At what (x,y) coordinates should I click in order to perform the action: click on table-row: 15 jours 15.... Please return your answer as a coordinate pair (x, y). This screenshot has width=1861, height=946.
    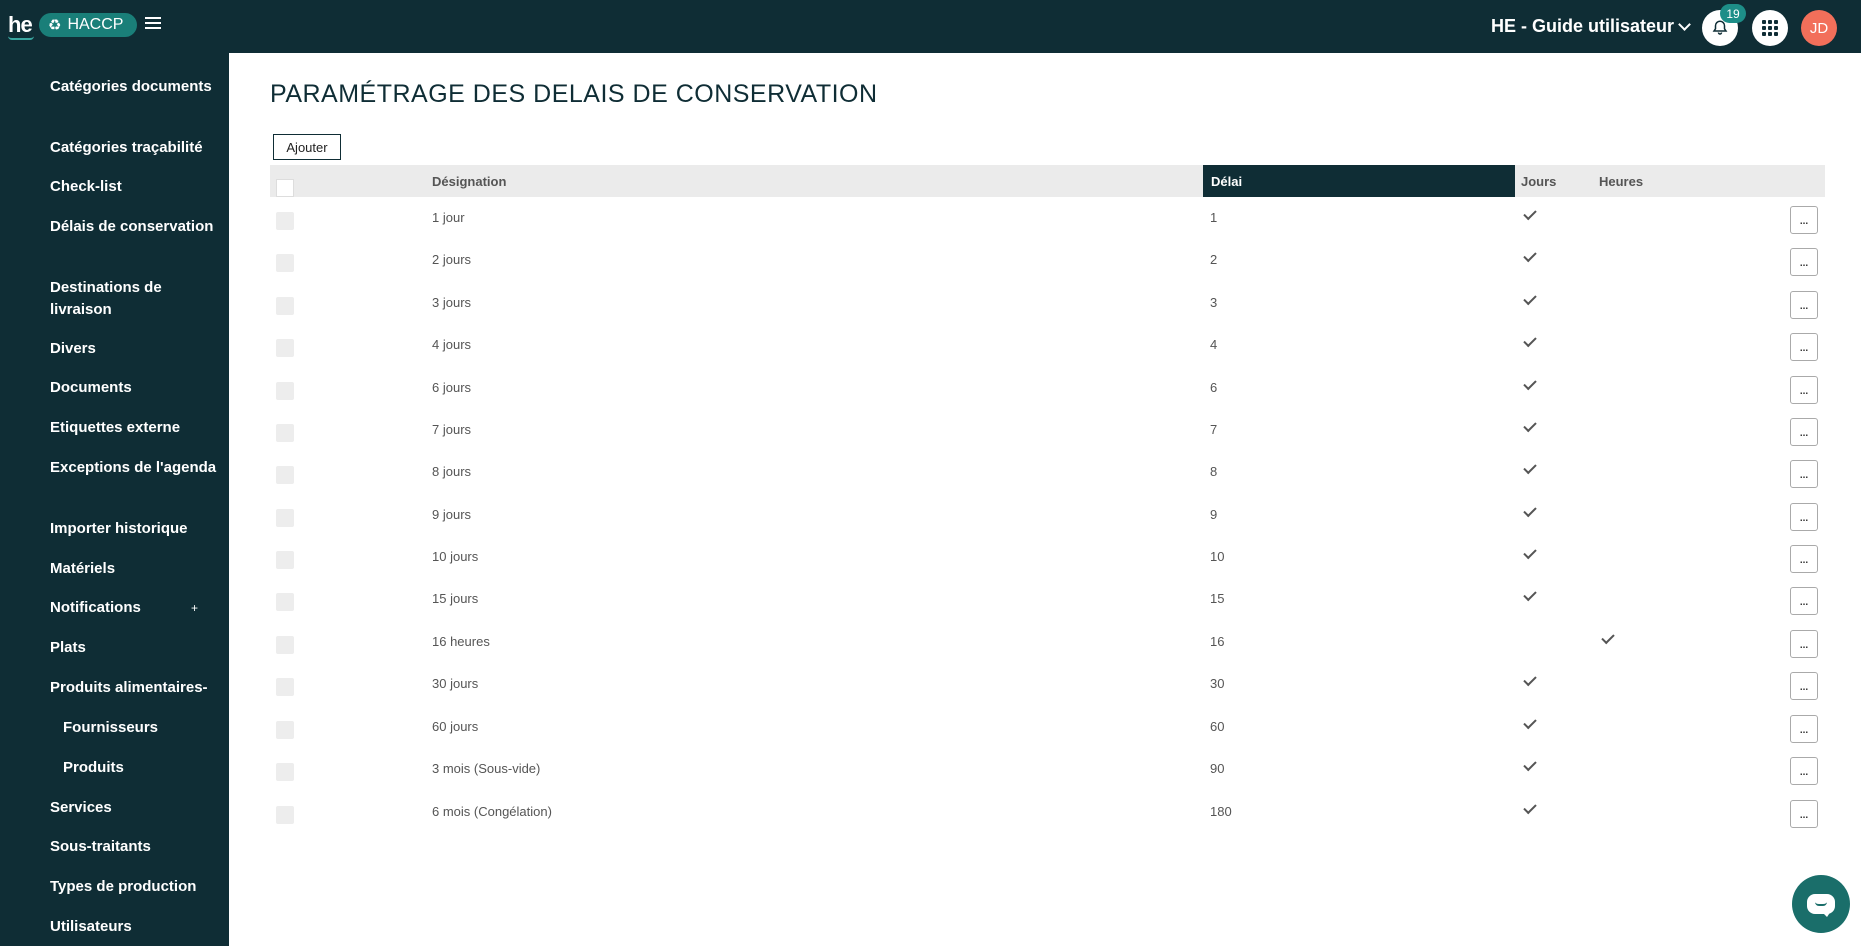
    Looking at the image, I should click on (1047, 598).